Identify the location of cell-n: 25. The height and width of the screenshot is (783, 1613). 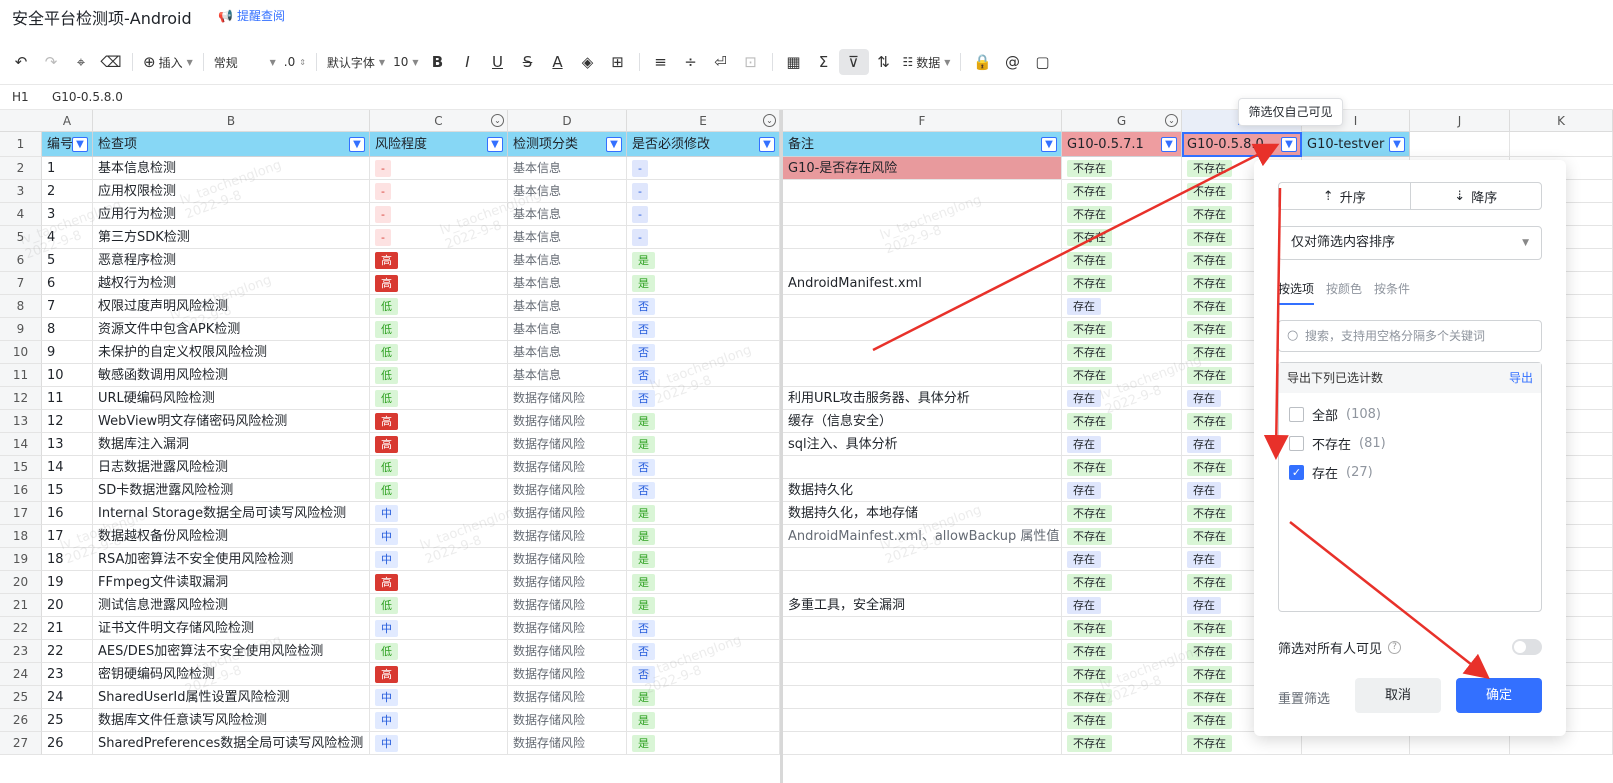
(67, 720).